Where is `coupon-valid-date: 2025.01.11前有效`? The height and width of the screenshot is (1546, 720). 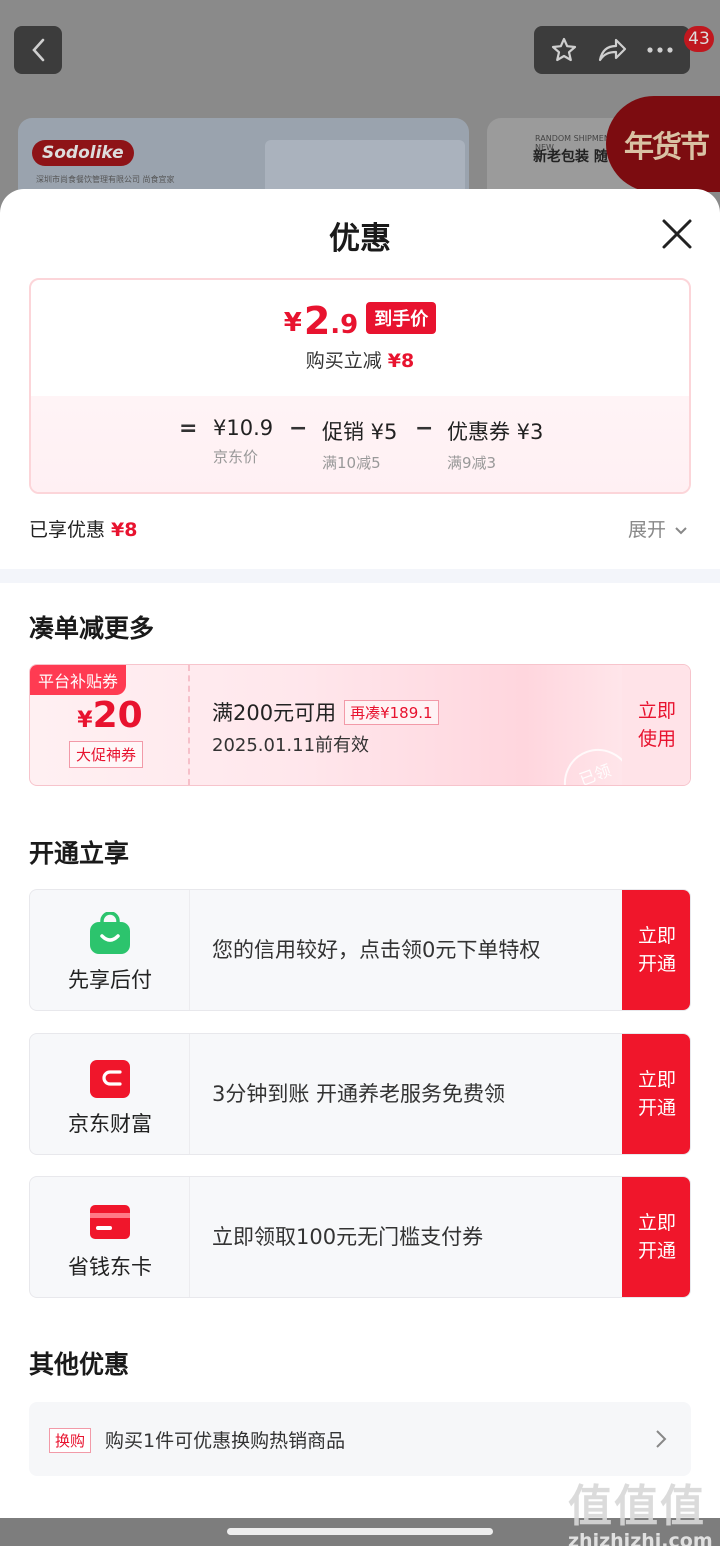
coupon-valid-date: 2025.01.11前有效 is located at coordinates (291, 745).